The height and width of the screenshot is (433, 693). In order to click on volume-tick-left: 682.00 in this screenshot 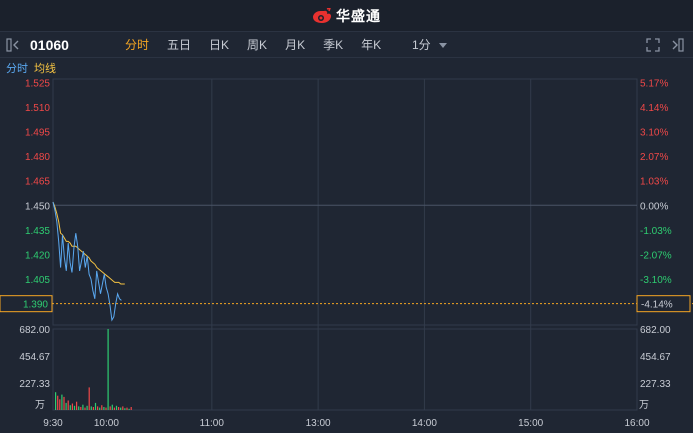, I will do `click(34, 330)`.